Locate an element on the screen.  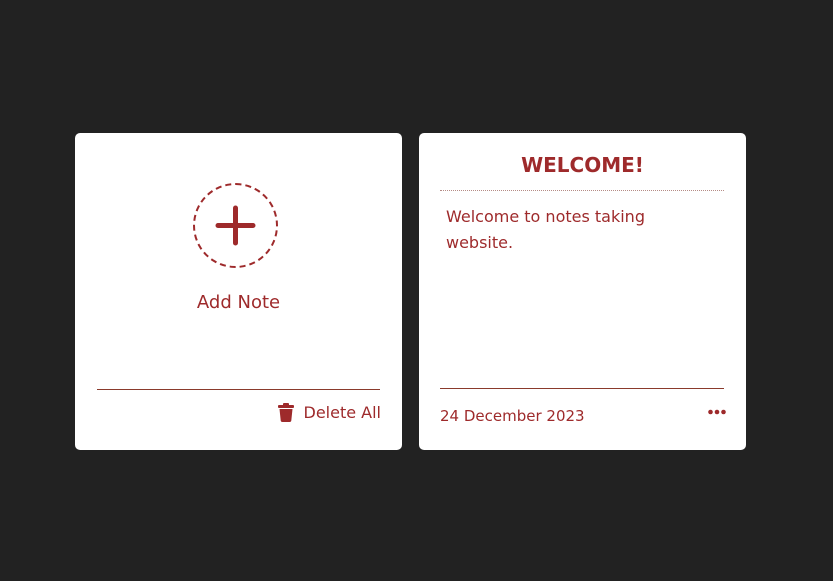
trash-icon is located at coordinates (285, 412).